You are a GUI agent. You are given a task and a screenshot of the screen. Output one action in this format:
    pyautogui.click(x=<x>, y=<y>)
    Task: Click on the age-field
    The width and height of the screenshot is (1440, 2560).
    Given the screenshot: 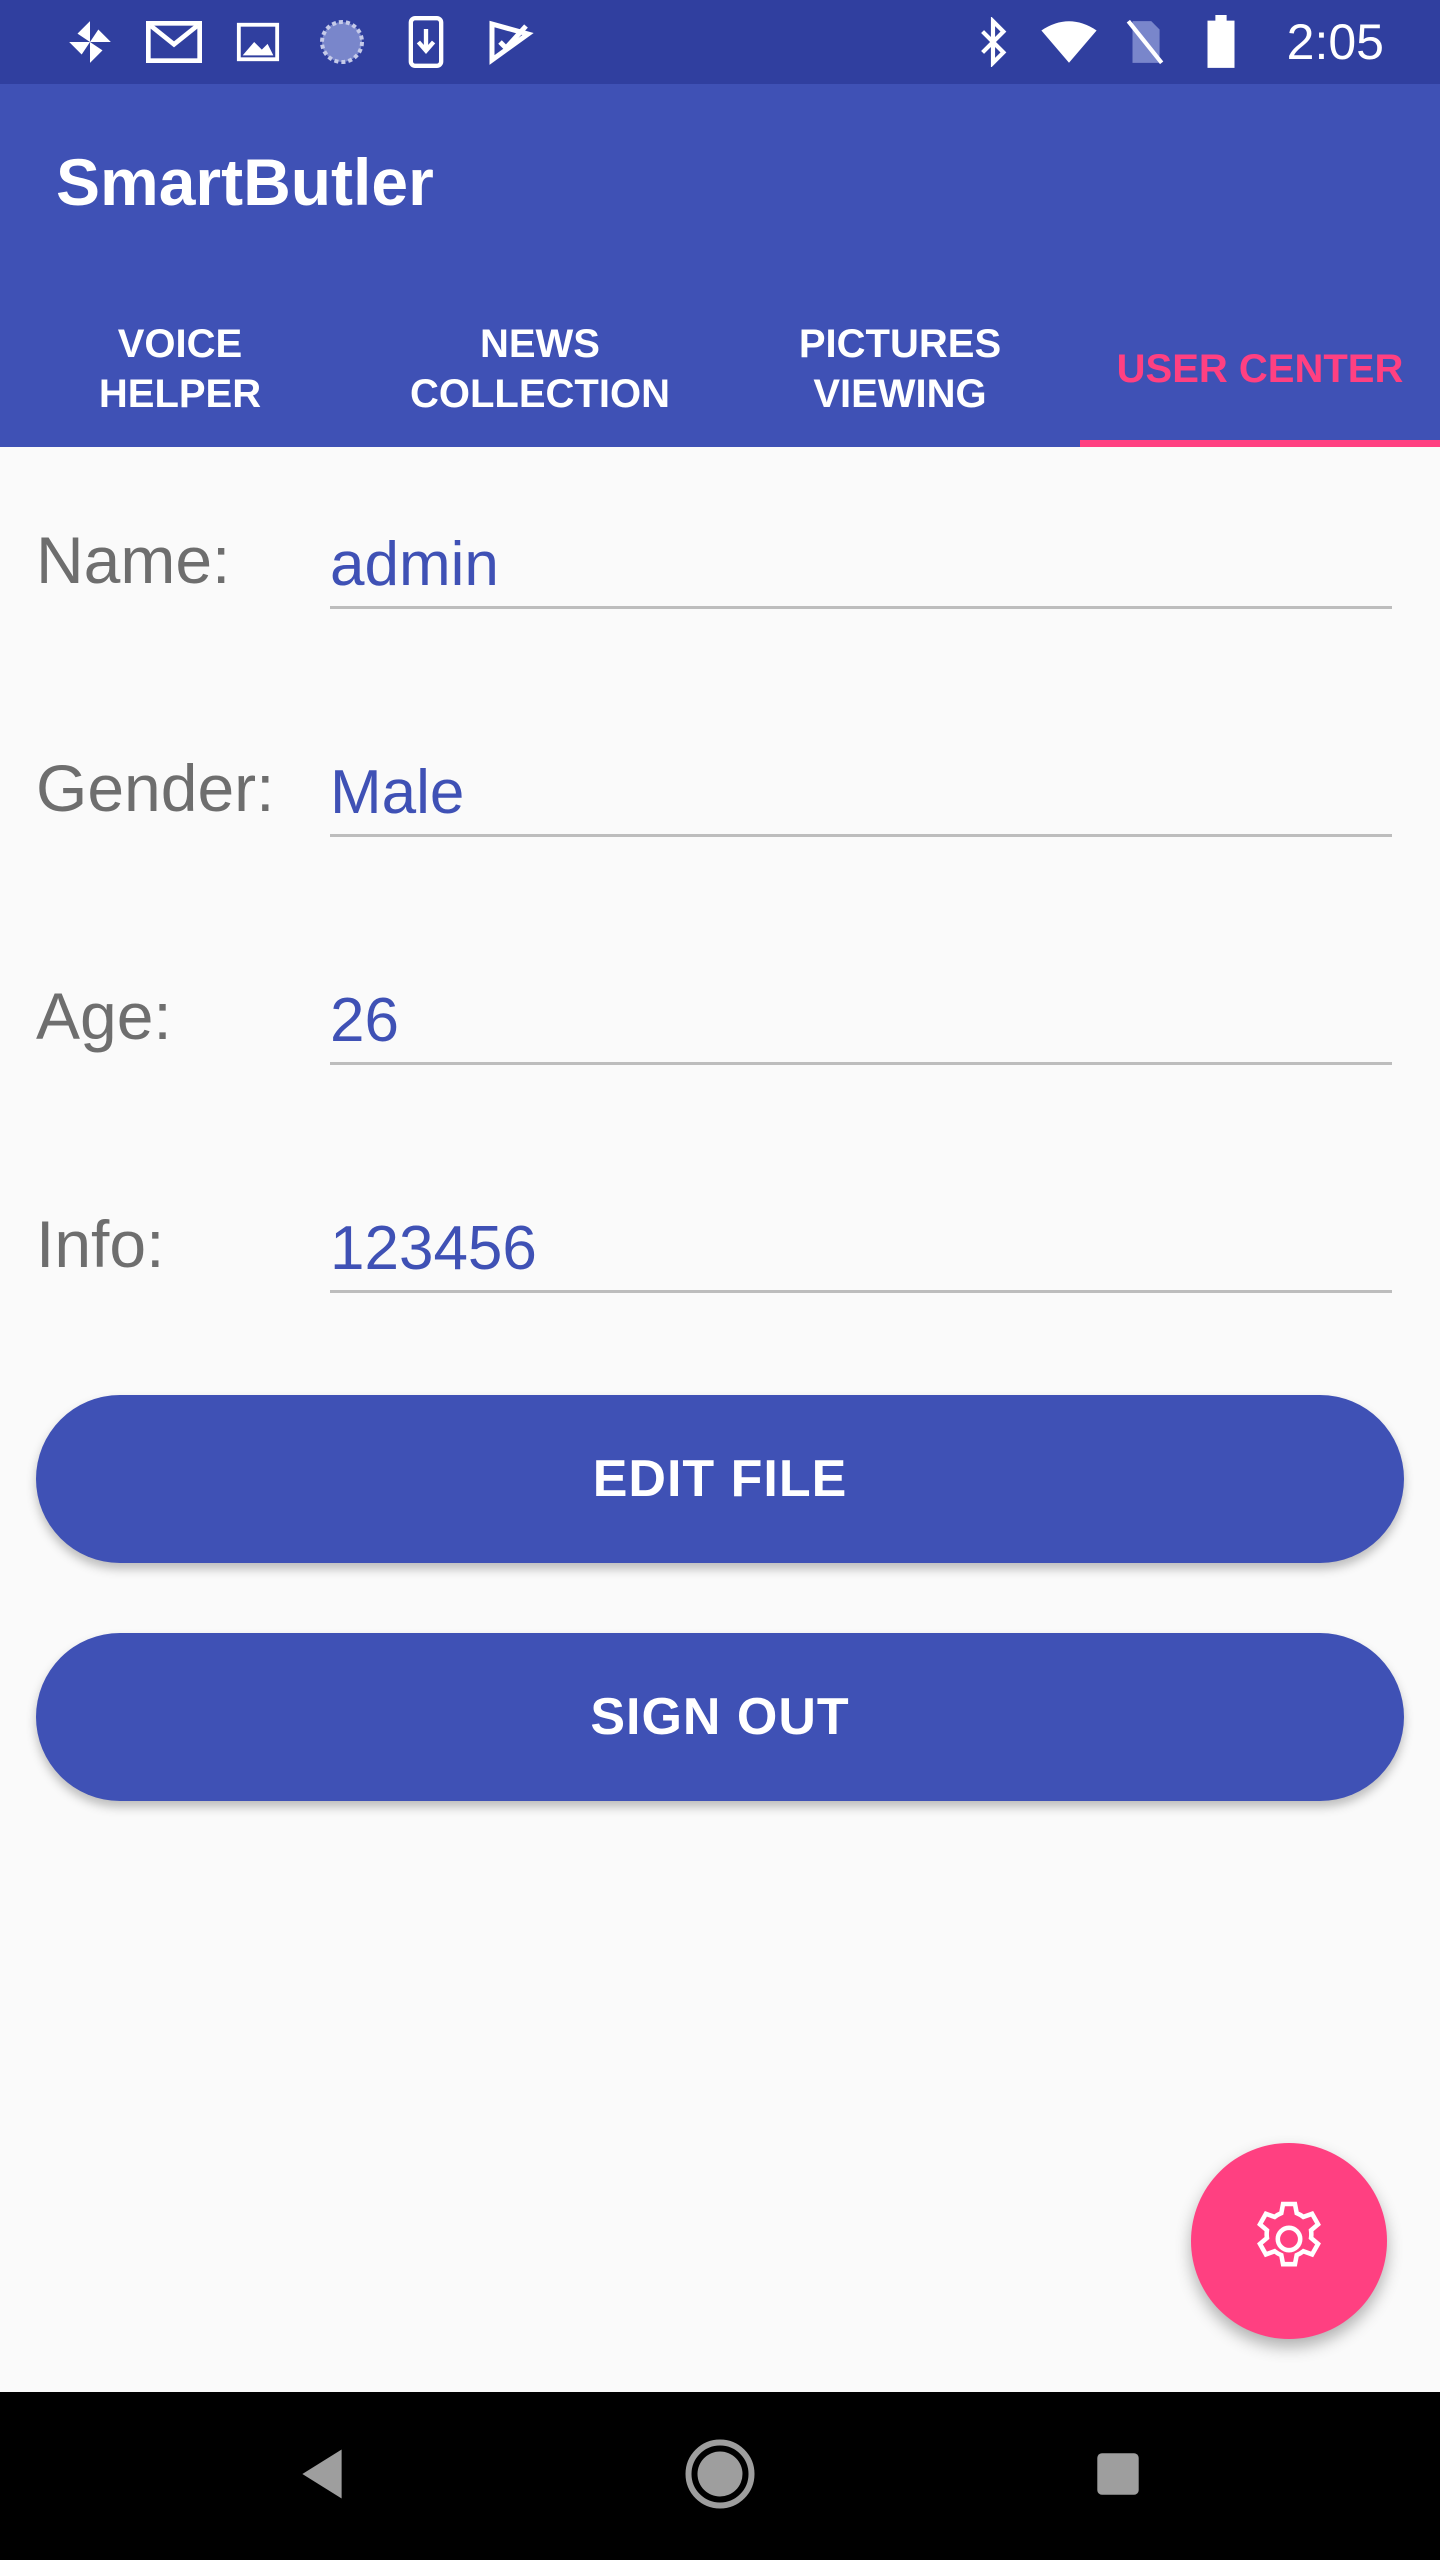 What is the action you would take?
    pyautogui.click(x=861, y=1021)
    